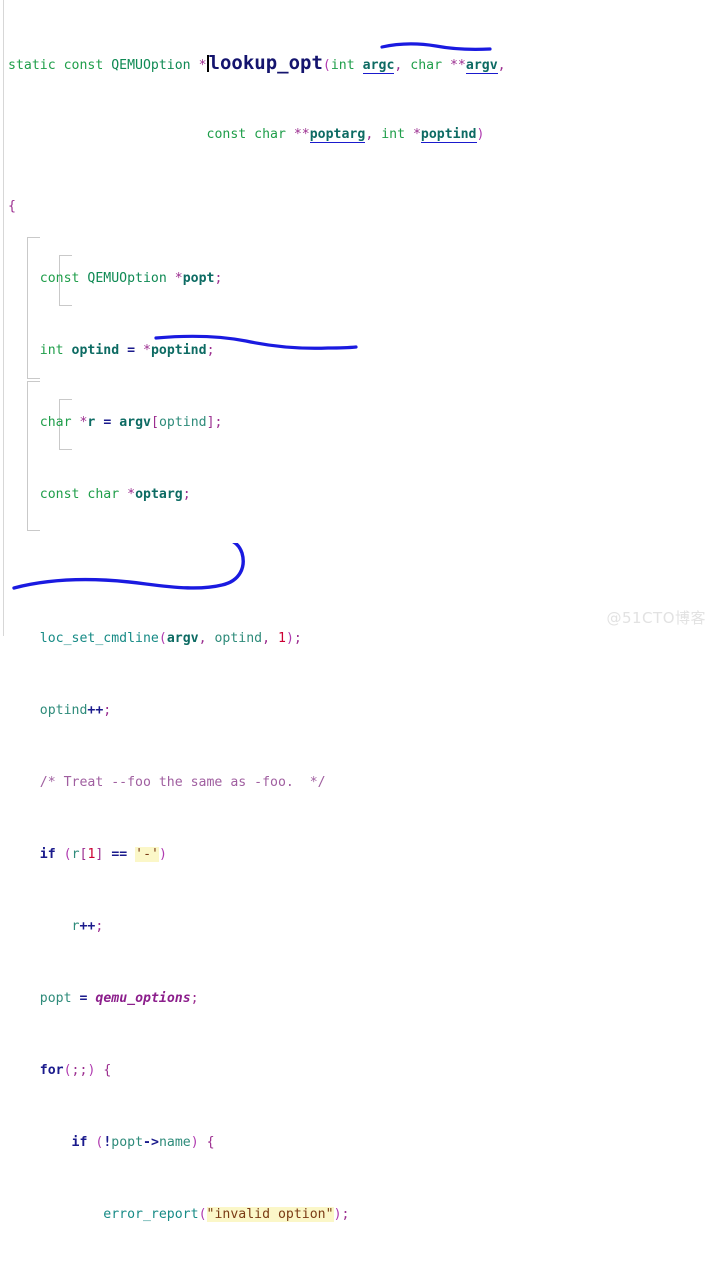  I want to click on code-line-2: const char **poptarg, int *poptind), so click(345, 135).